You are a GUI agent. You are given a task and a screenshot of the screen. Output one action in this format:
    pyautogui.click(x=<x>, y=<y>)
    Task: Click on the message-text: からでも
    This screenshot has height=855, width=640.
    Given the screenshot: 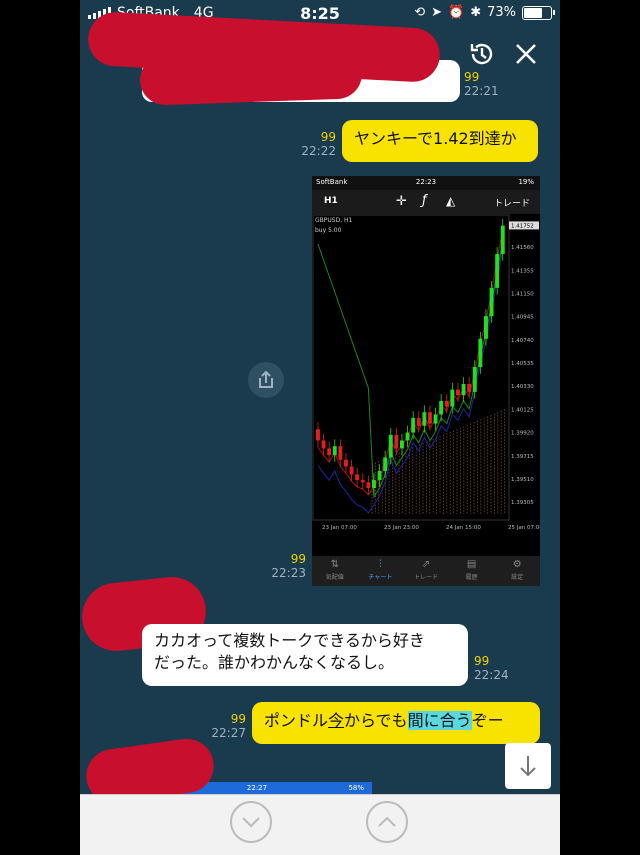 What is the action you would take?
    pyautogui.click(x=376, y=720)
    